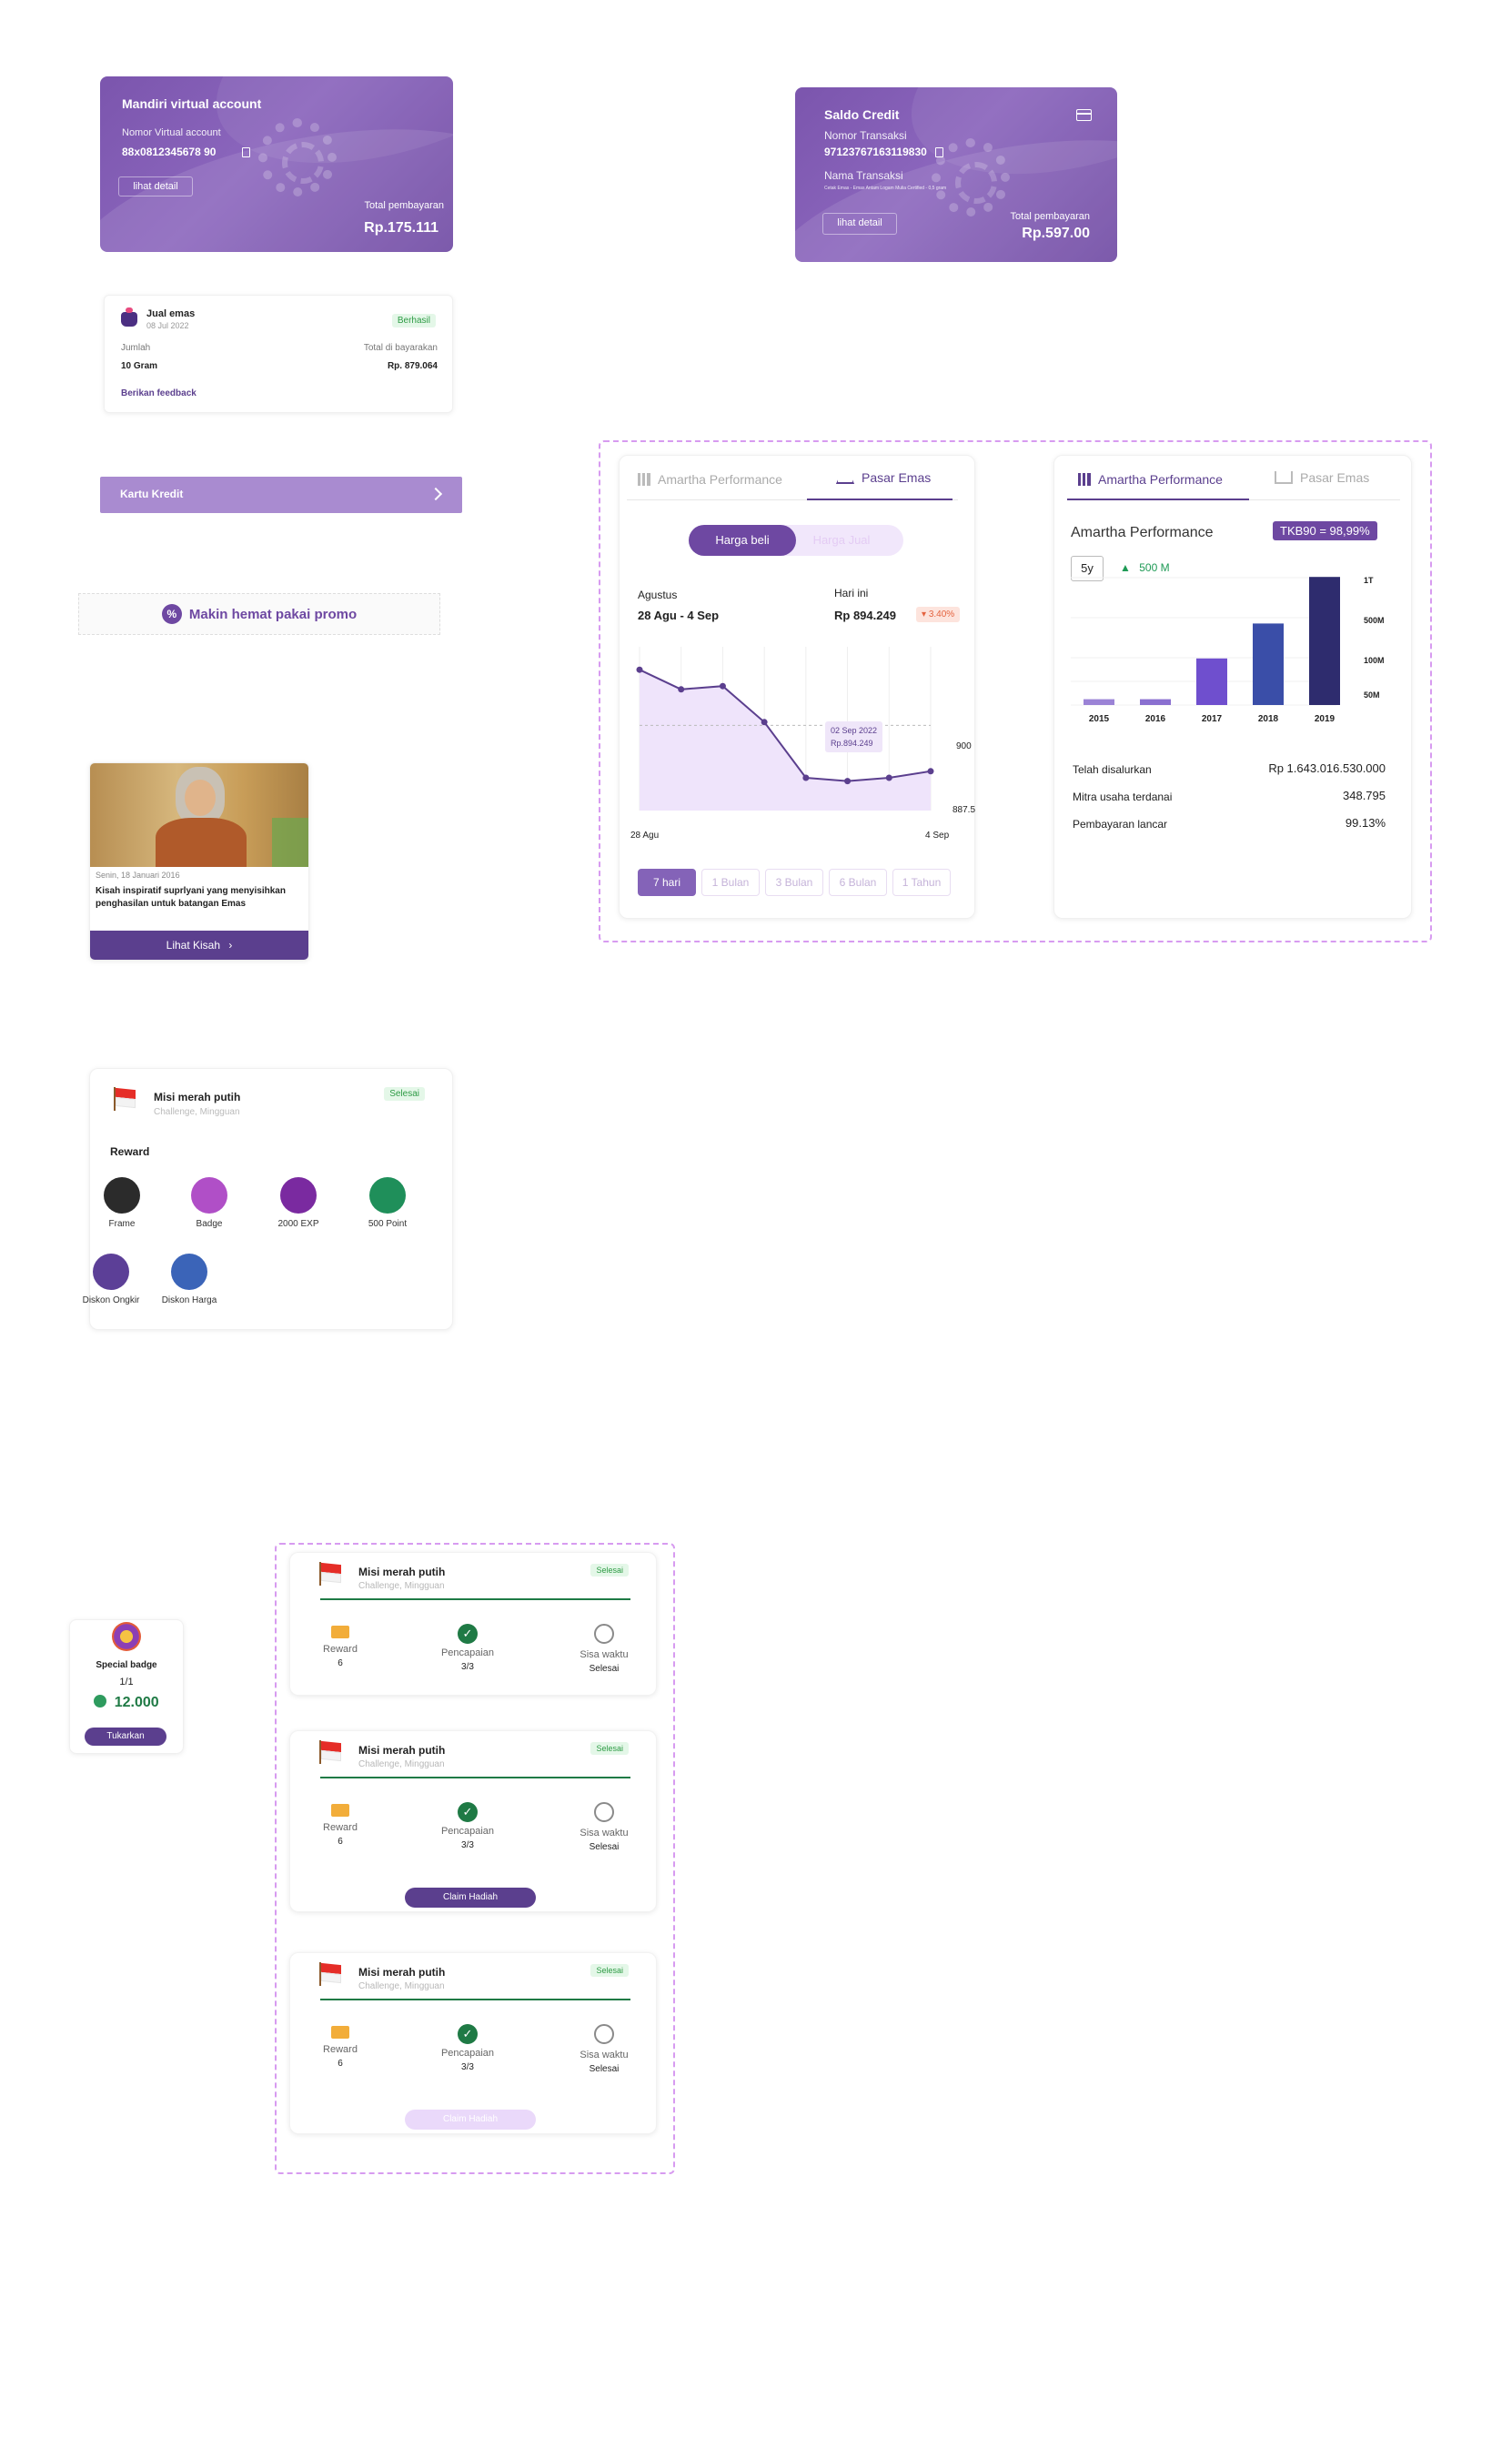 The image size is (1512, 2448). I want to click on stat-label: Reward, so click(341, 1649).